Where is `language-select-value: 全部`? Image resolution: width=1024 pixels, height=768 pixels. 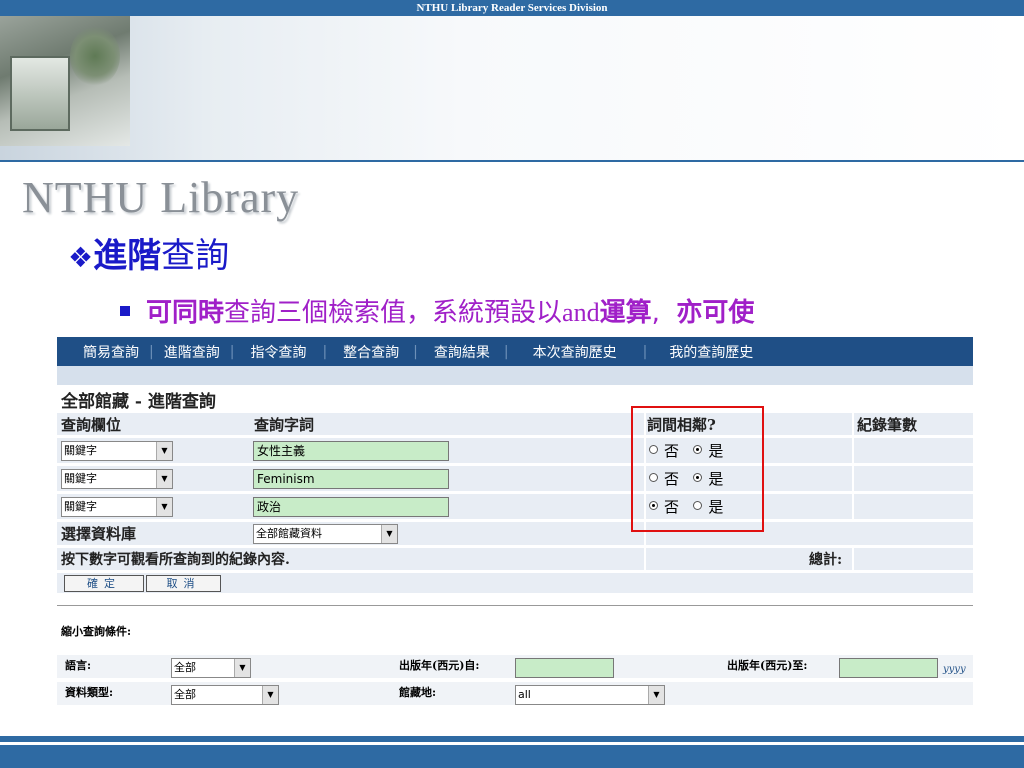
language-select-value: 全部 is located at coordinates (185, 667).